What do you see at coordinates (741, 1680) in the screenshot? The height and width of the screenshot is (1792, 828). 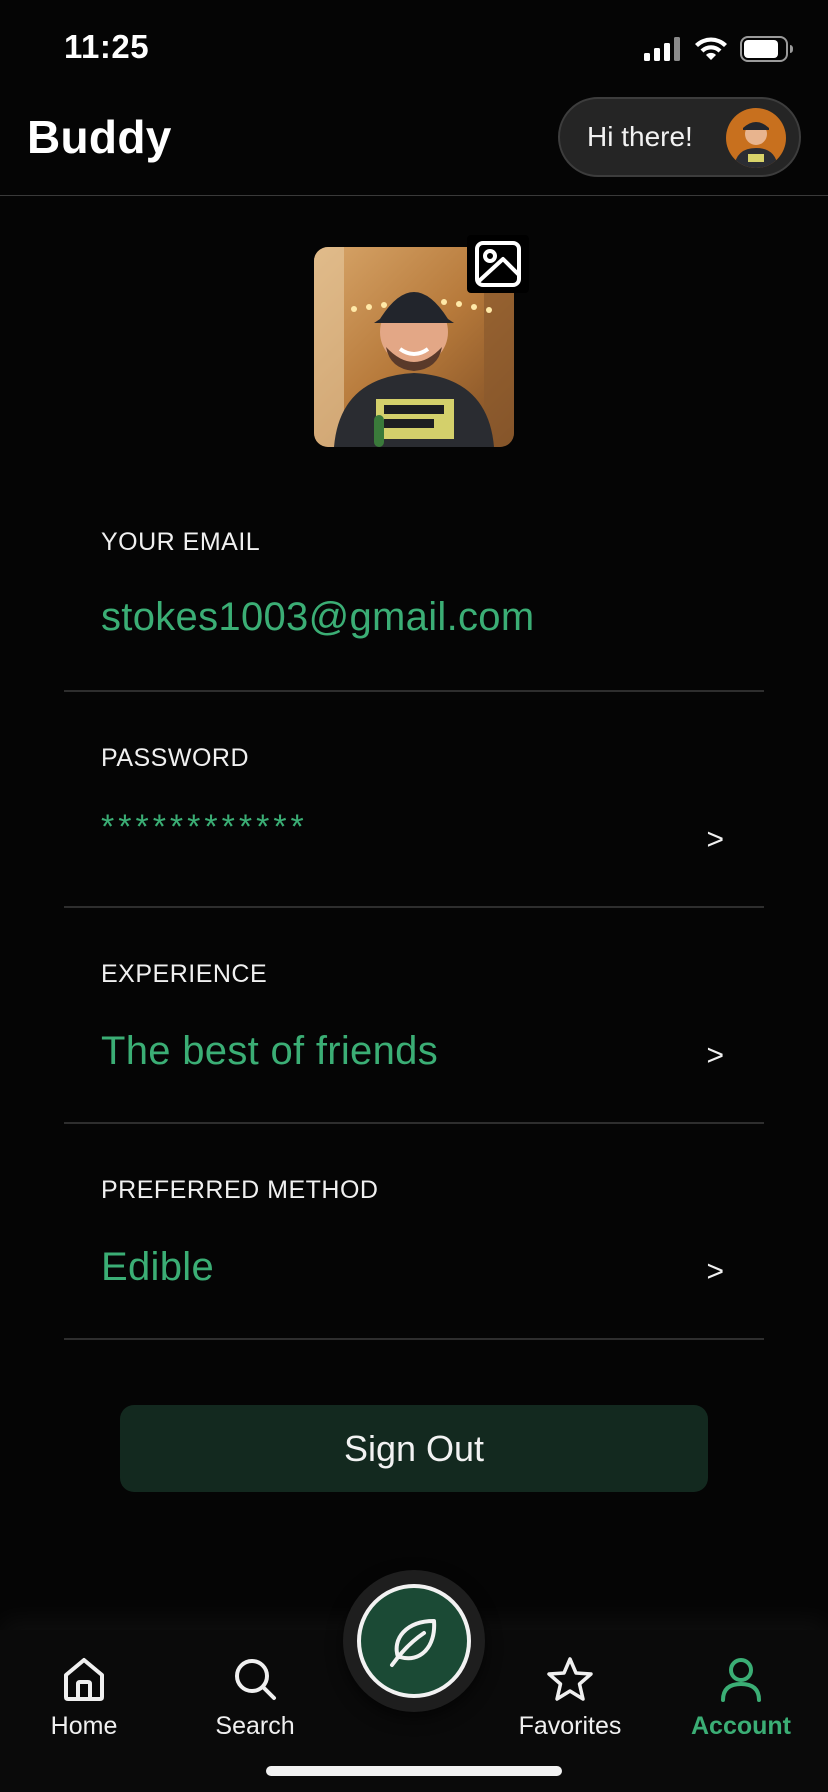 I see `user-icon` at bounding box center [741, 1680].